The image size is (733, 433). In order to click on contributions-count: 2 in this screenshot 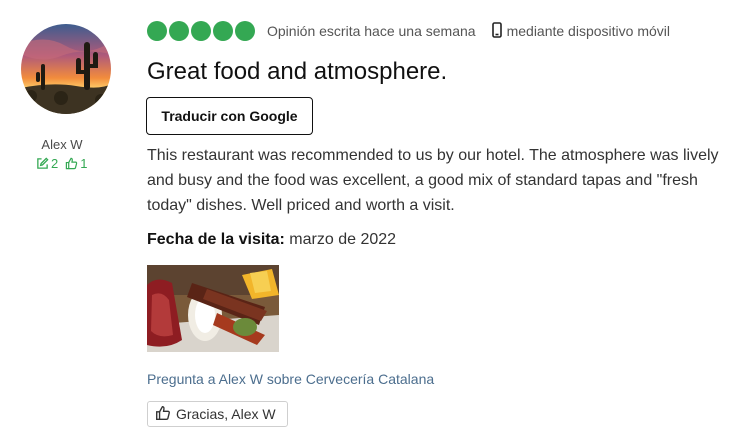, I will do `click(55, 163)`.